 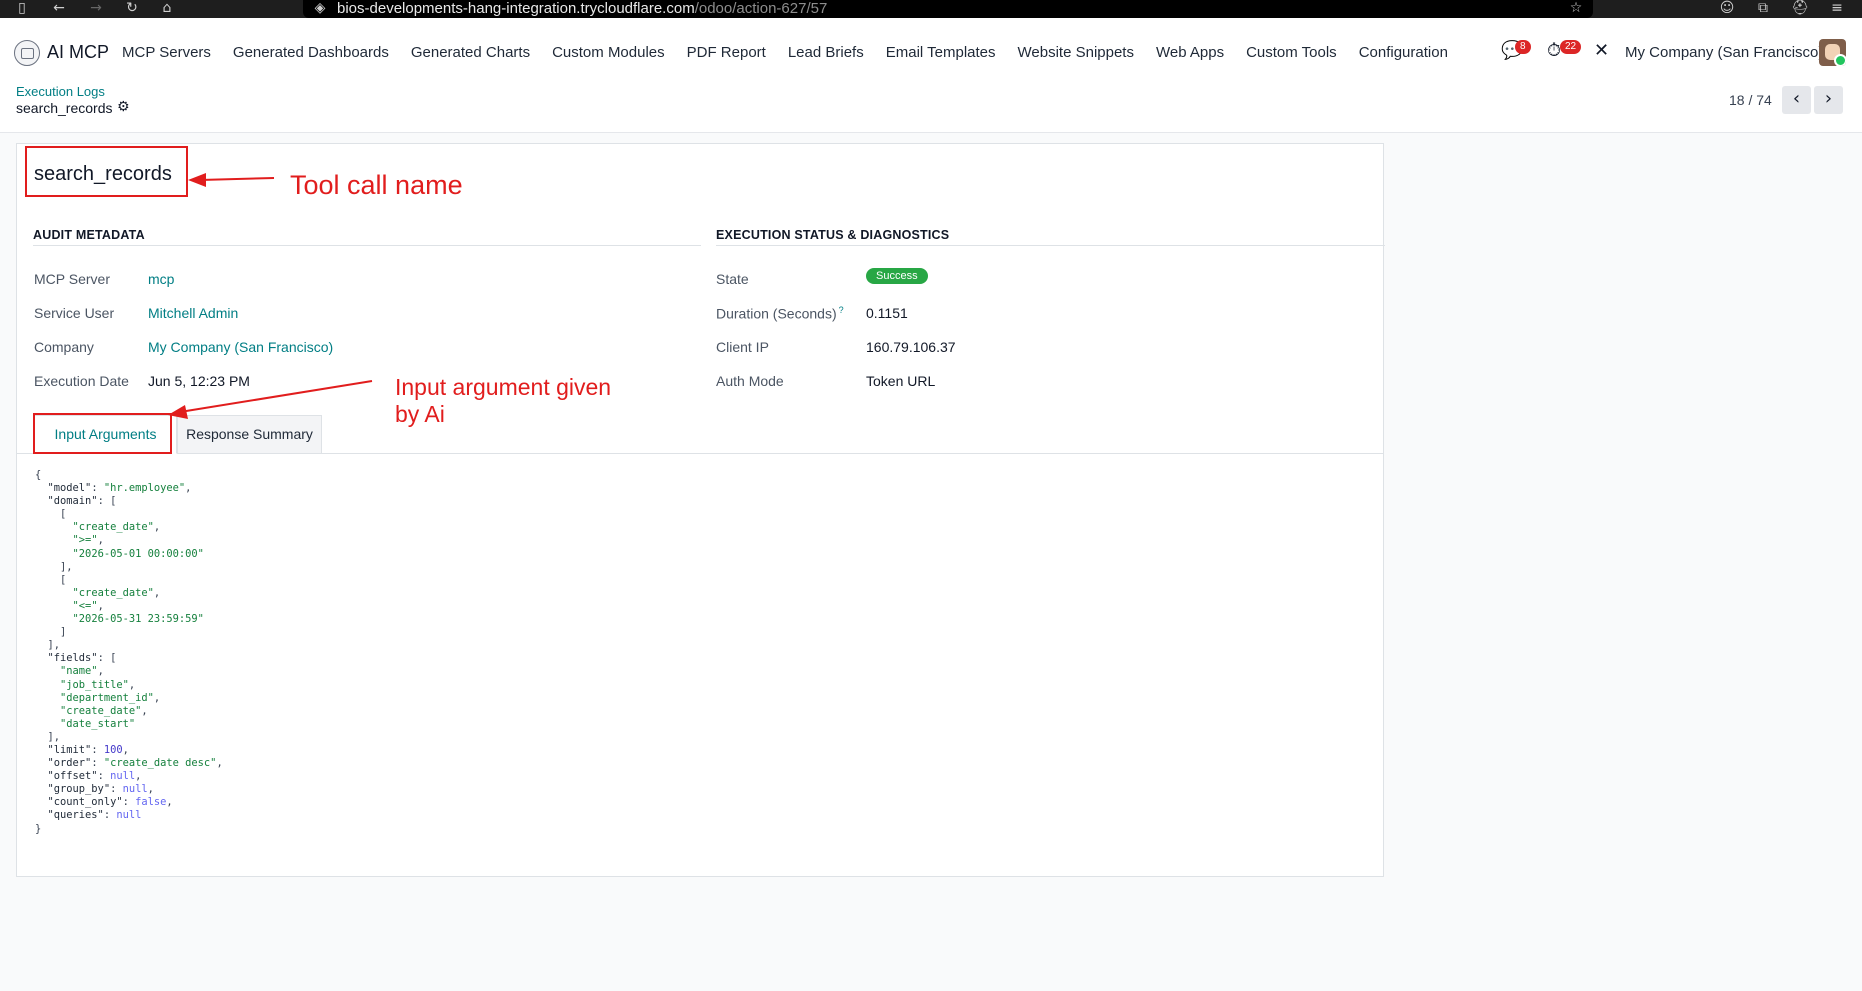 What do you see at coordinates (74, 313) in the screenshot?
I see `service-user-label: Service User` at bounding box center [74, 313].